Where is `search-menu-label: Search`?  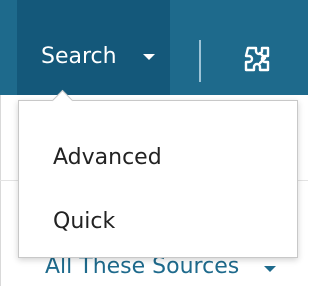
search-menu-label: Search is located at coordinates (79, 56).